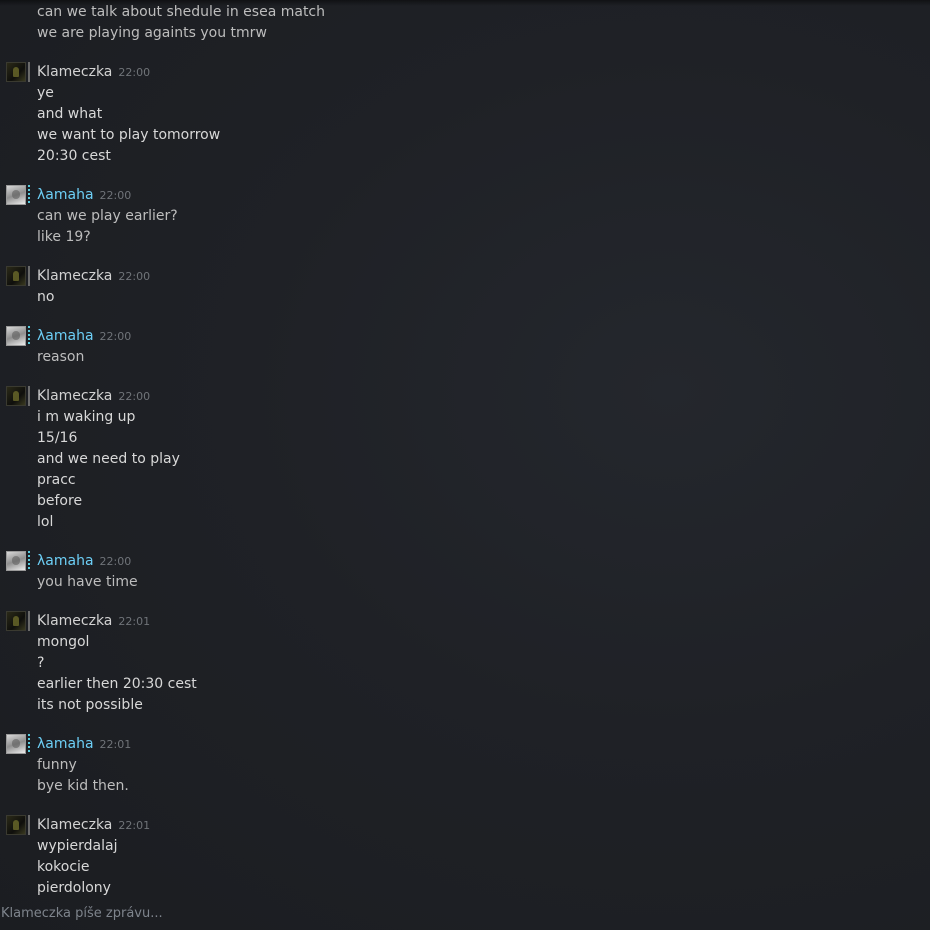 This screenshot has width=930, height=930. Describe the element at coordinates (129, 135) in the screenshot. I see `message-text: we want to play tomorrow` at that location.